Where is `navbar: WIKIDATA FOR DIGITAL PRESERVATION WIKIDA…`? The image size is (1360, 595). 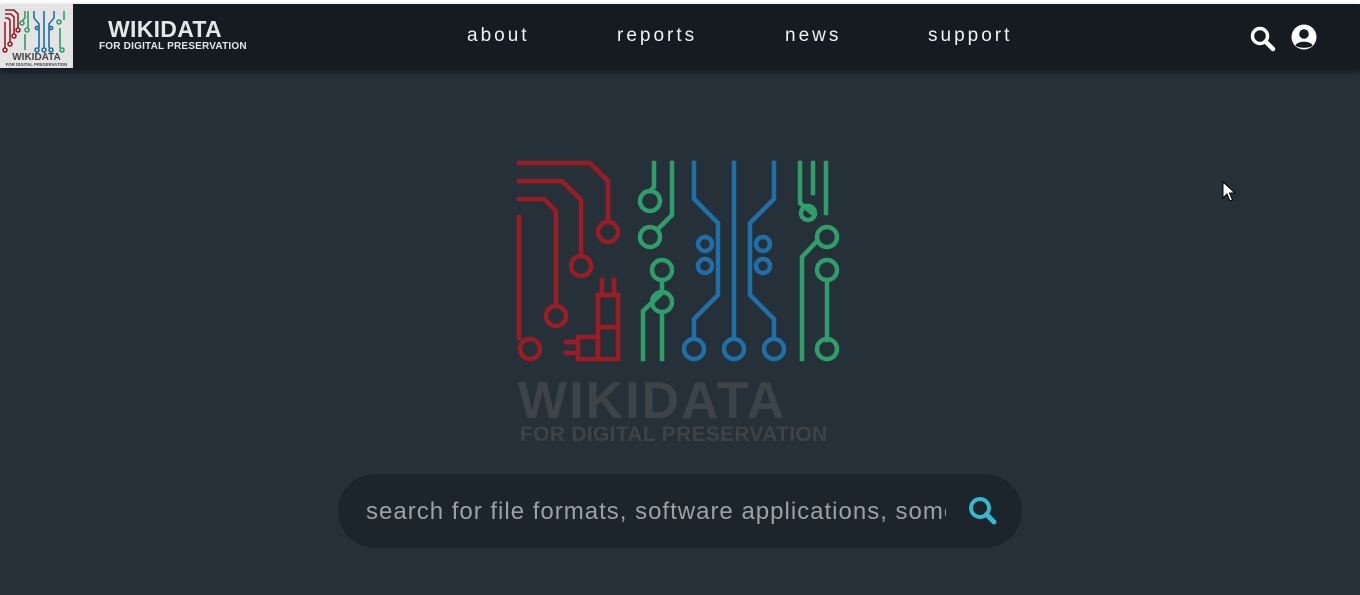
navbar: WIKIDATA FOR DIGITAL PRESERVATION WIKIDA… is located at coordinates (680, 36).